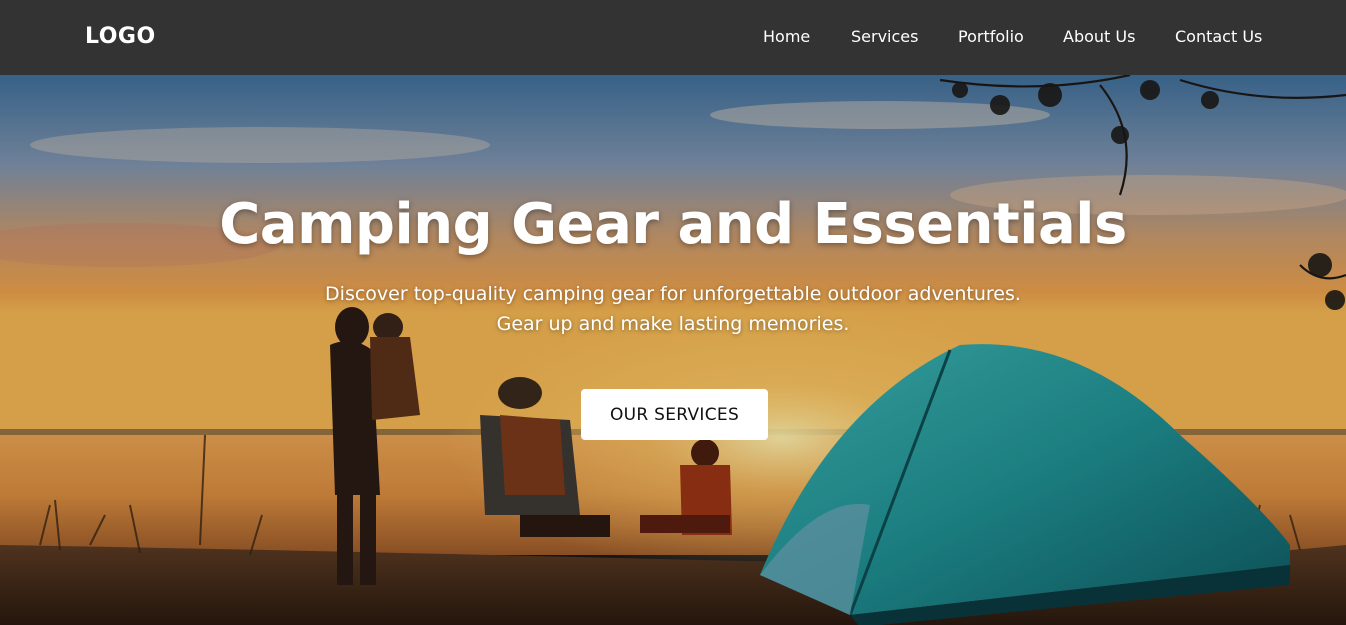 This screenshot has height=625, width=1346. What do you see at coordinates (991, 36) in the screenshot?
I see `nav-link-portfolio: Portfolio` at bounding box center [991, 36].